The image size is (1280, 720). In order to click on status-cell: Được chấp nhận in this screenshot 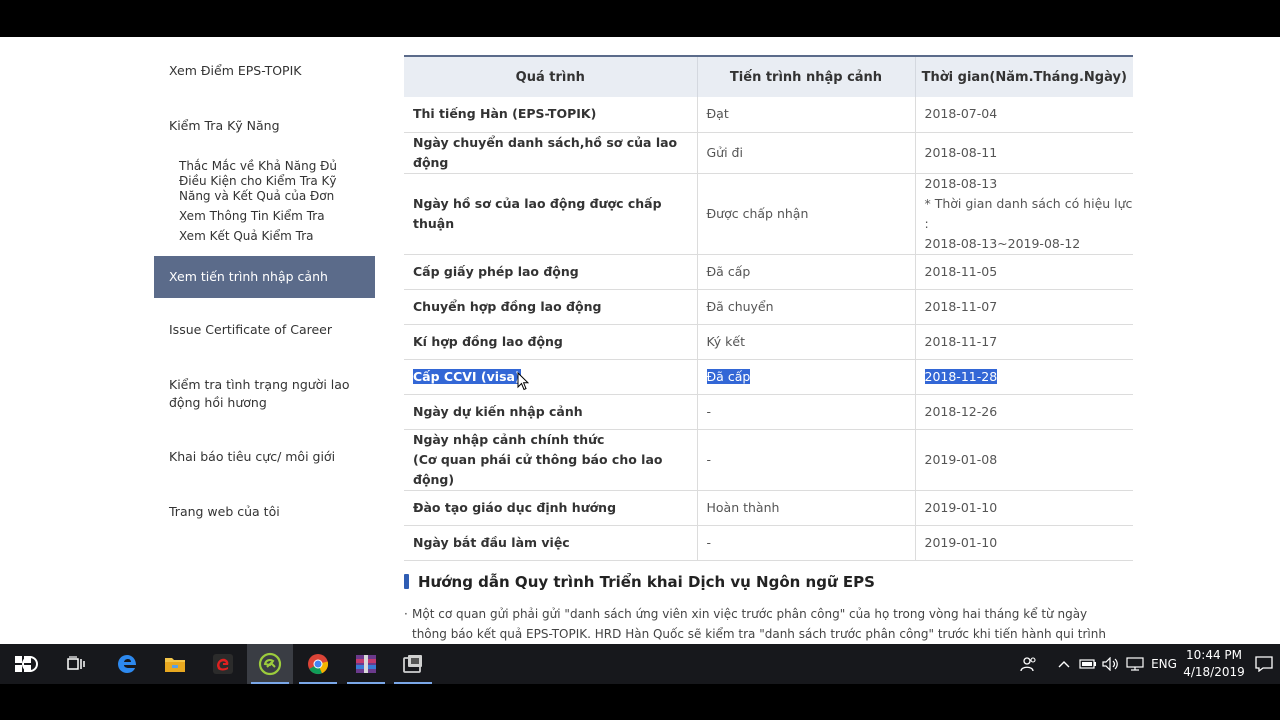, I will do `click(806, 214)`.